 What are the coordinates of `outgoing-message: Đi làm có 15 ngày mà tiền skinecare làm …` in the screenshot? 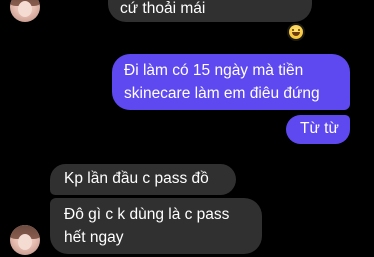 It's located at (231, 82).